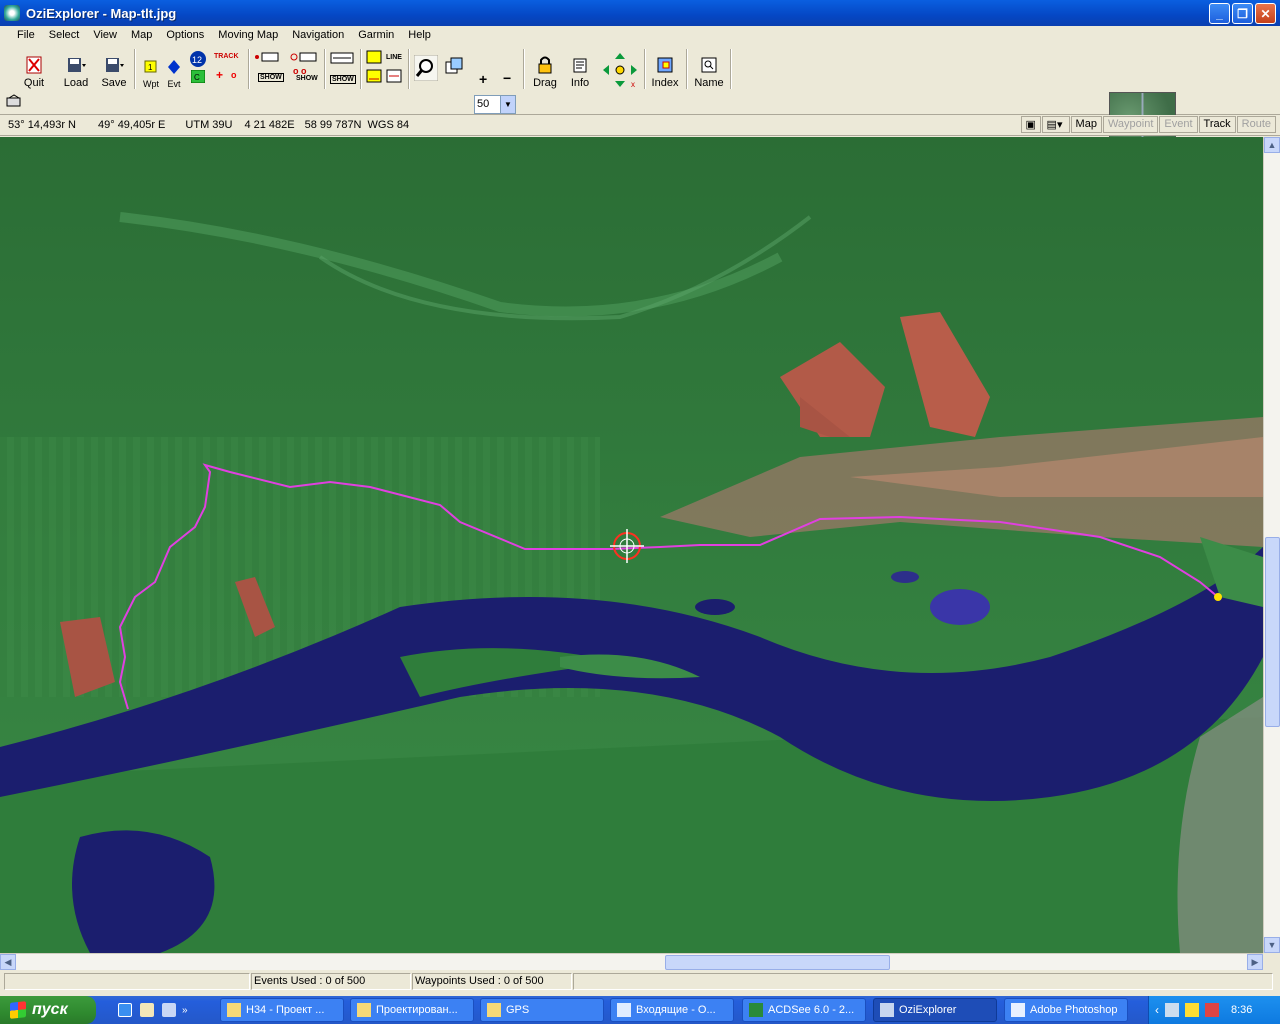 Image resolution: width=1280 pixels, height=1024 pixels. I want to click on maximize-button: ❐, so click(1242, 13).